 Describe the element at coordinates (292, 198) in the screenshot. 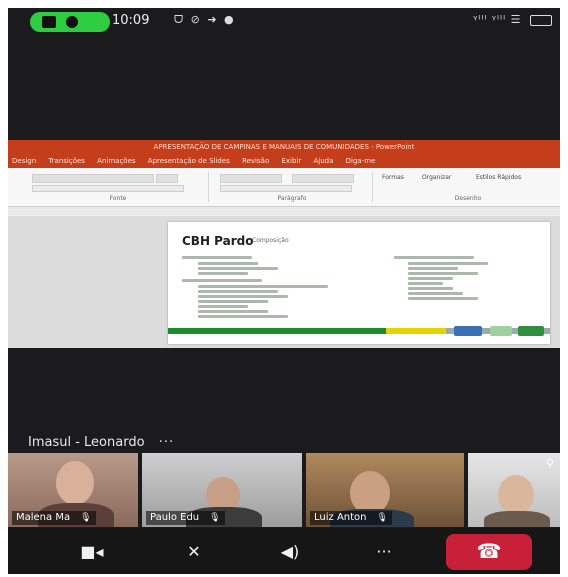

I see `ribbon-group-label: Parágrafo` at that location.